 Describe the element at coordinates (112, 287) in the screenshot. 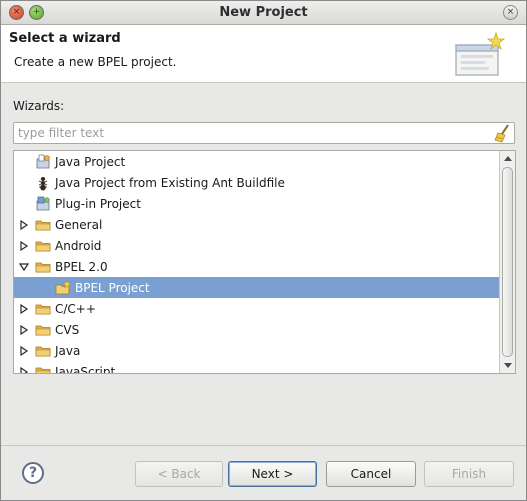

I see `tree-item-label: BPEL Project` at that location.